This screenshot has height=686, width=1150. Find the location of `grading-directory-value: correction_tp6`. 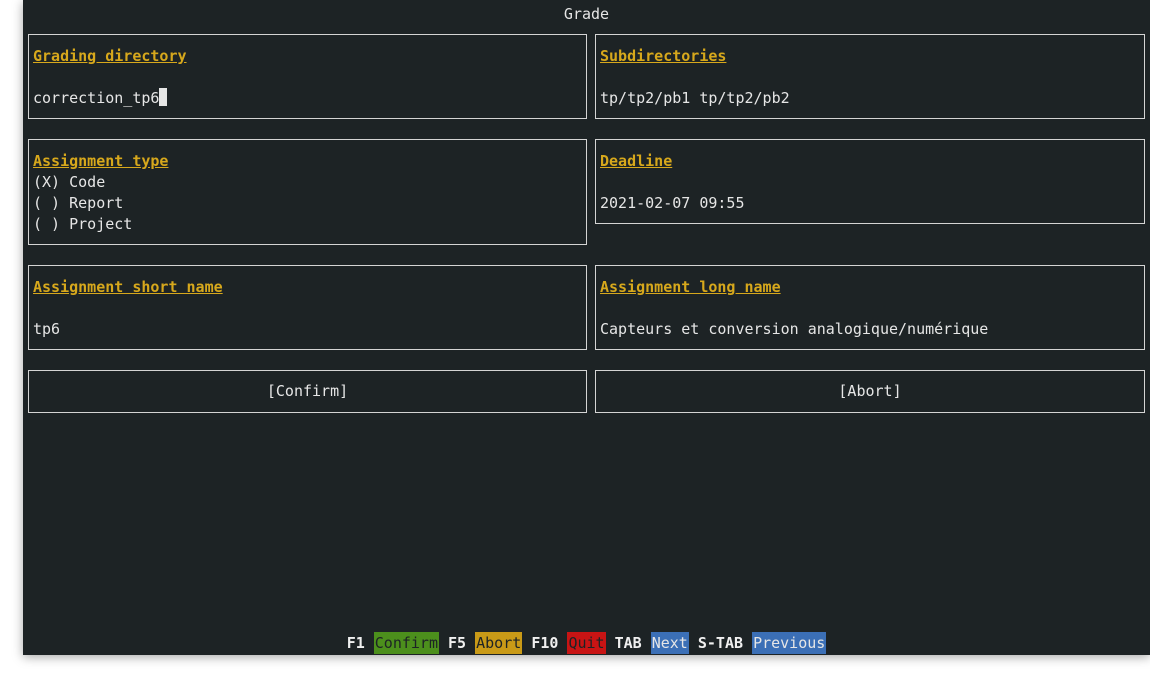

grading-directory-value: correction_tp6 is located at coordinates (96, 98).